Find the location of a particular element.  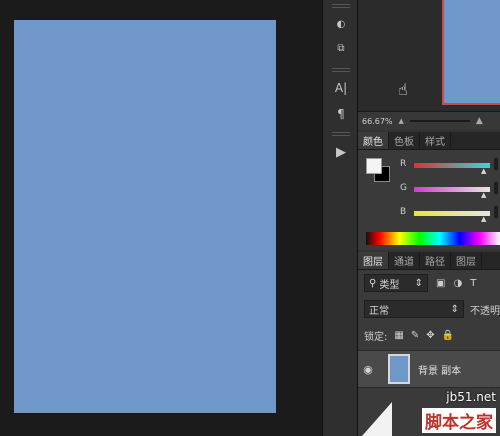

lock-image-pixels-icon: ✎ is located at coordinates (415, 335).